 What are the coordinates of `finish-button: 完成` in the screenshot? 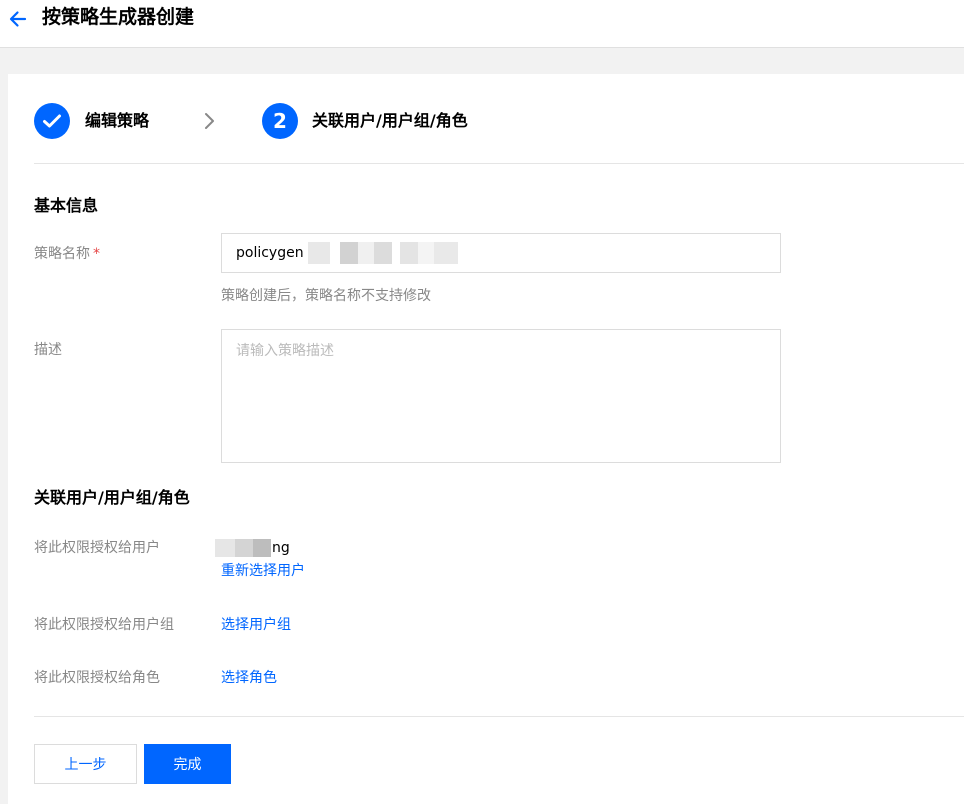 It's located at (187, 764).